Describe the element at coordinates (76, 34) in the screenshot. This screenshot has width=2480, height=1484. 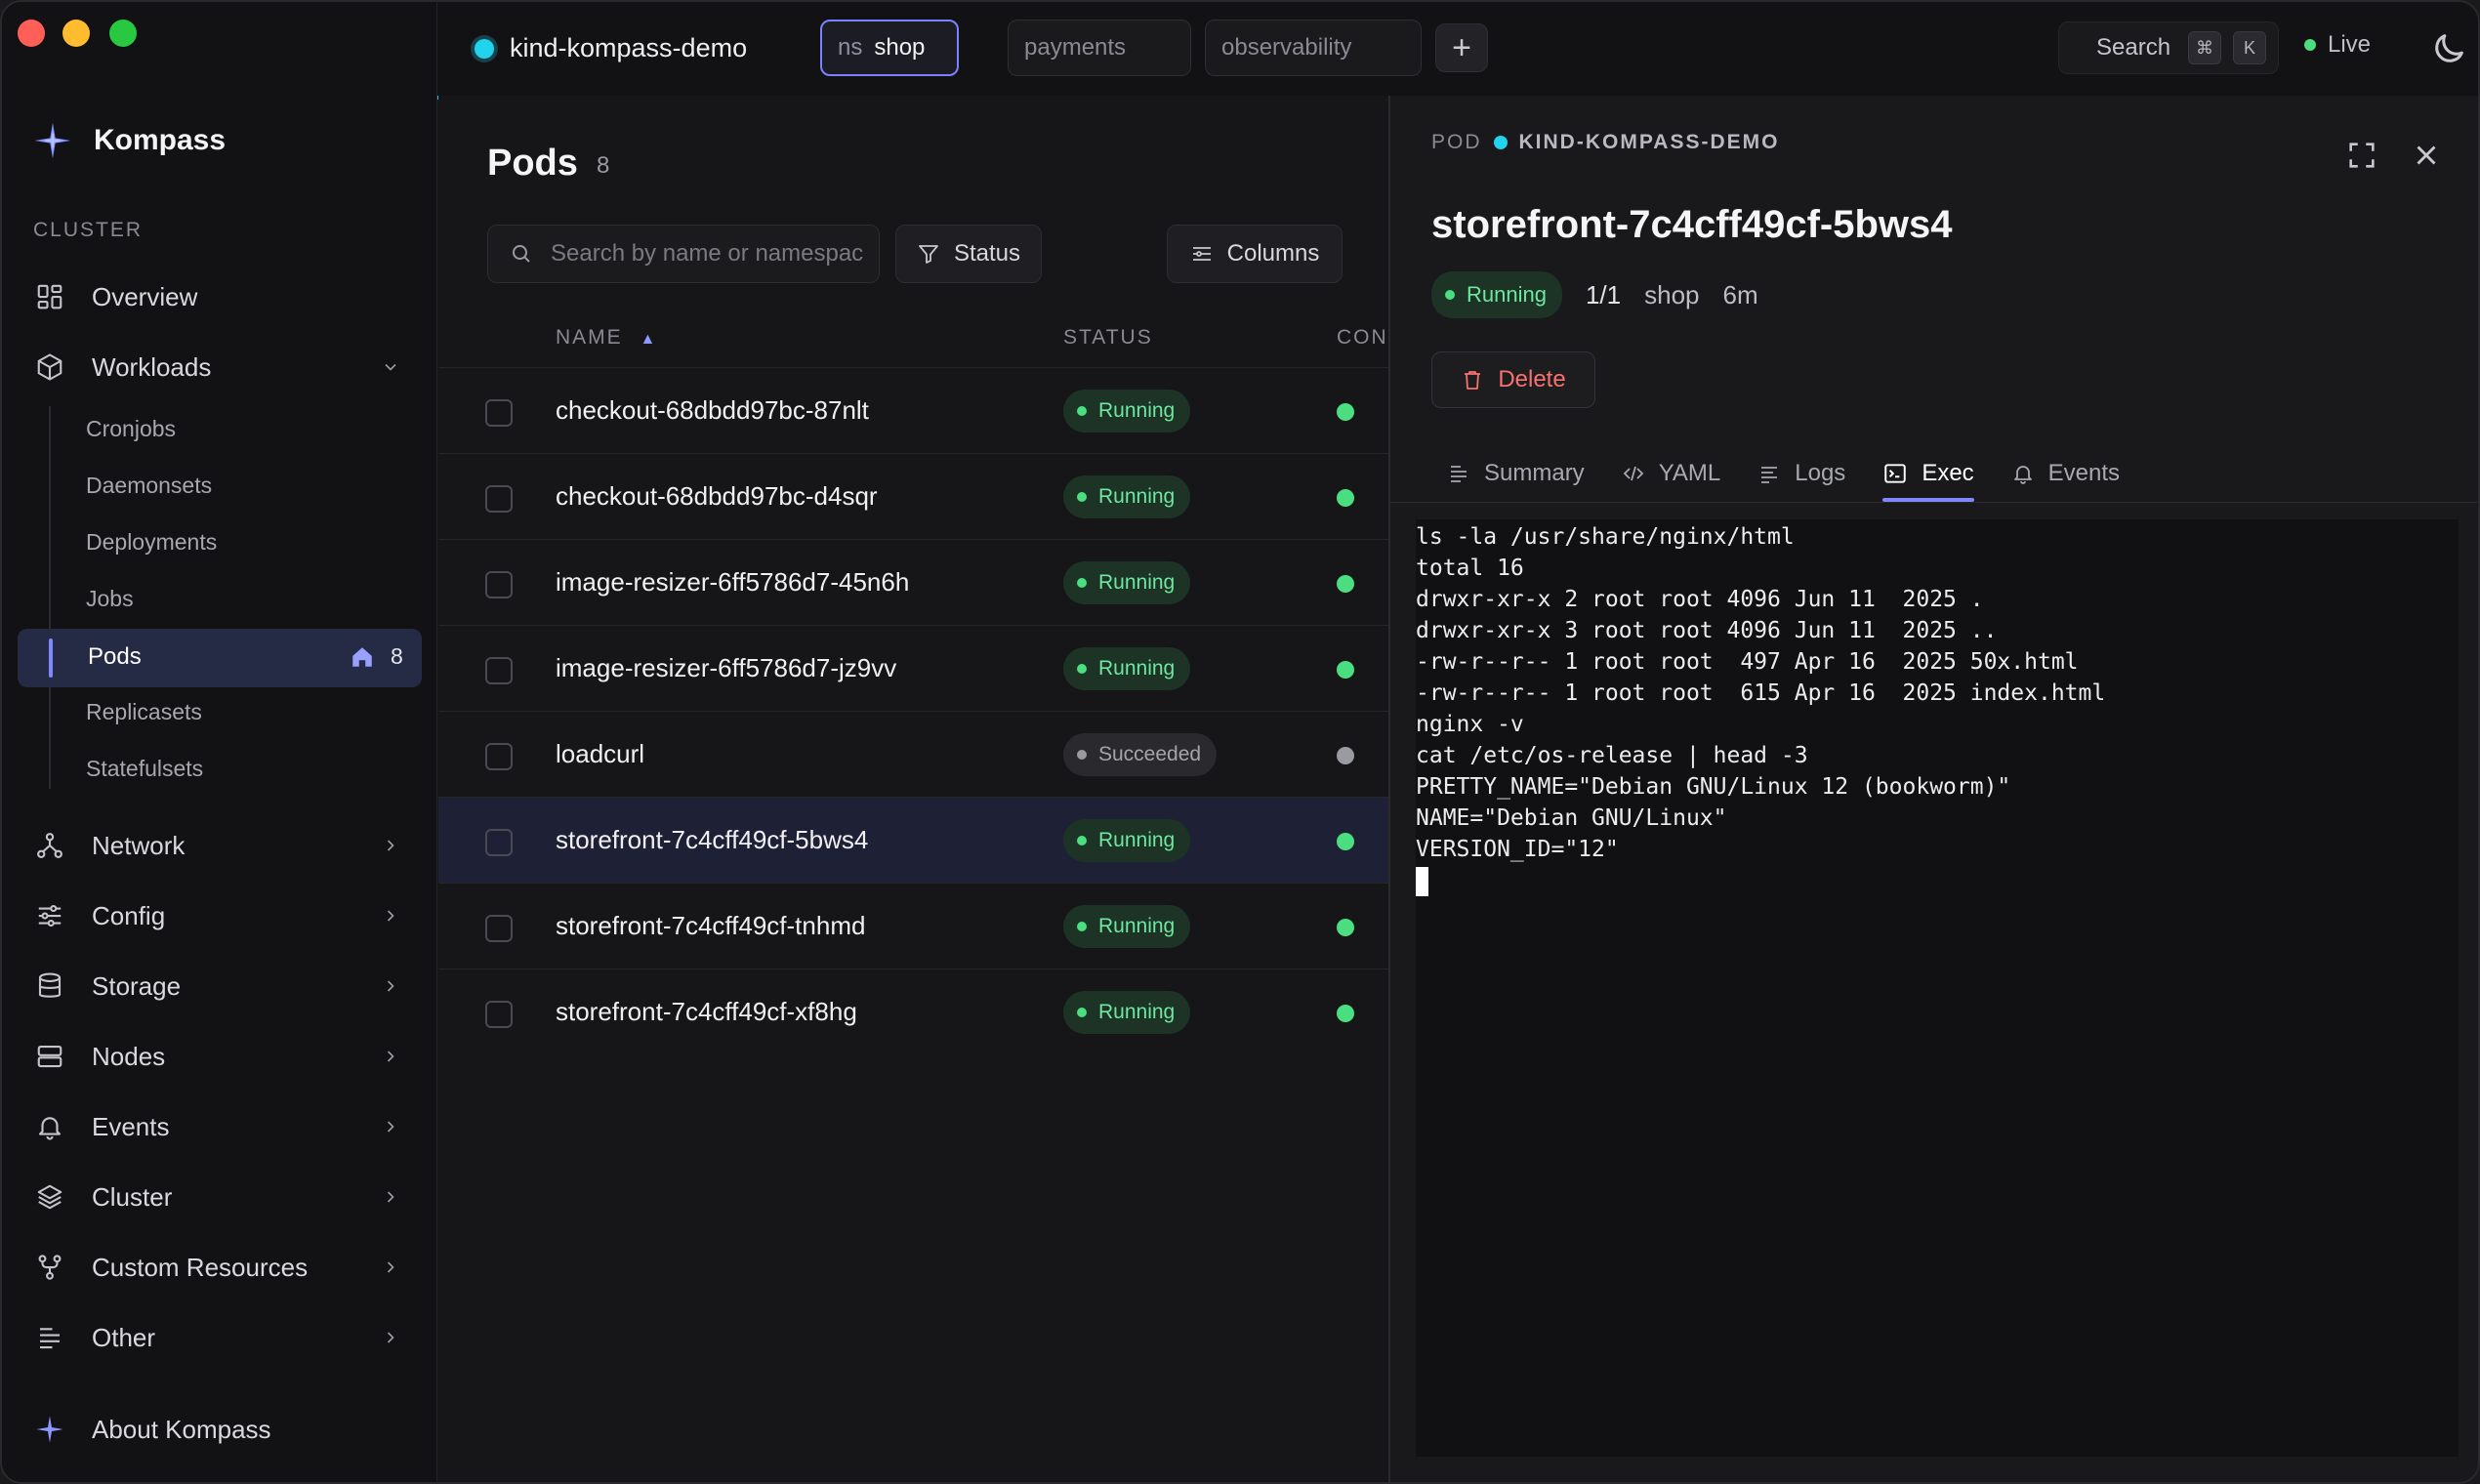
I see `minimize-window-button` at that location.